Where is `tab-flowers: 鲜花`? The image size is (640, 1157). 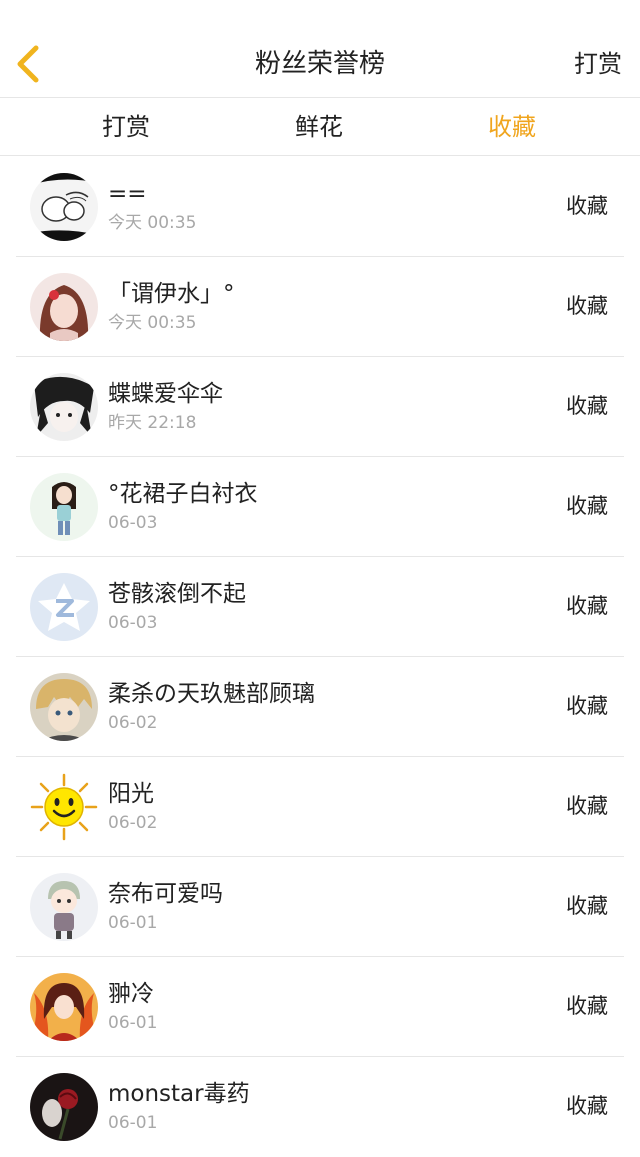
tab-flowers: 鲜花 is located at coordinates (319, 127).